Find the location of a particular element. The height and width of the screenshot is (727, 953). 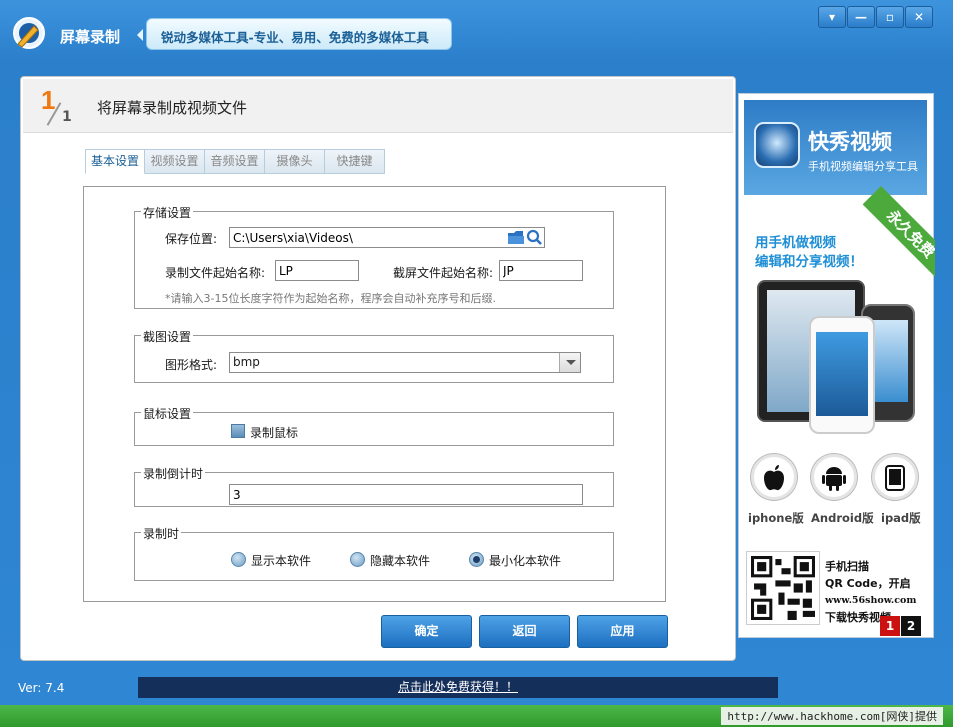

recording-group: 录制时 显示本软件 隐藏本软件 最小化本软件 is located at coordinates (374, 553).